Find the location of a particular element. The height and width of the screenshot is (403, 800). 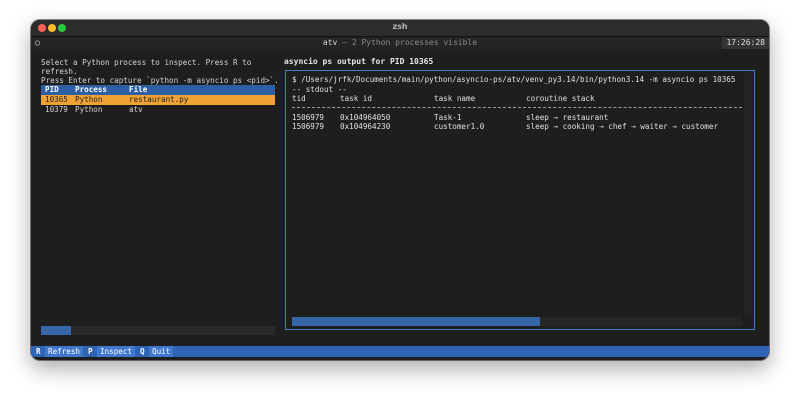

app-subtitle: – 2 Python processes visible is located at coordinates (410, 42).